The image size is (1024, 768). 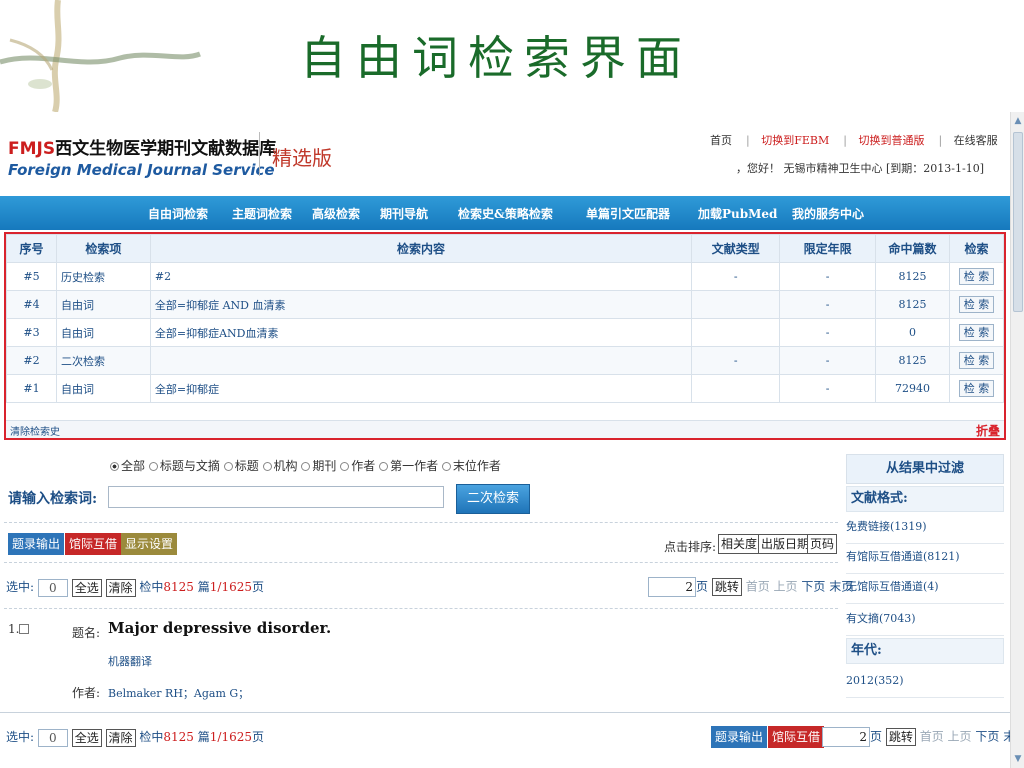 I want to click on export-button-bottom: 题录输出, so click(x=739, y=737).